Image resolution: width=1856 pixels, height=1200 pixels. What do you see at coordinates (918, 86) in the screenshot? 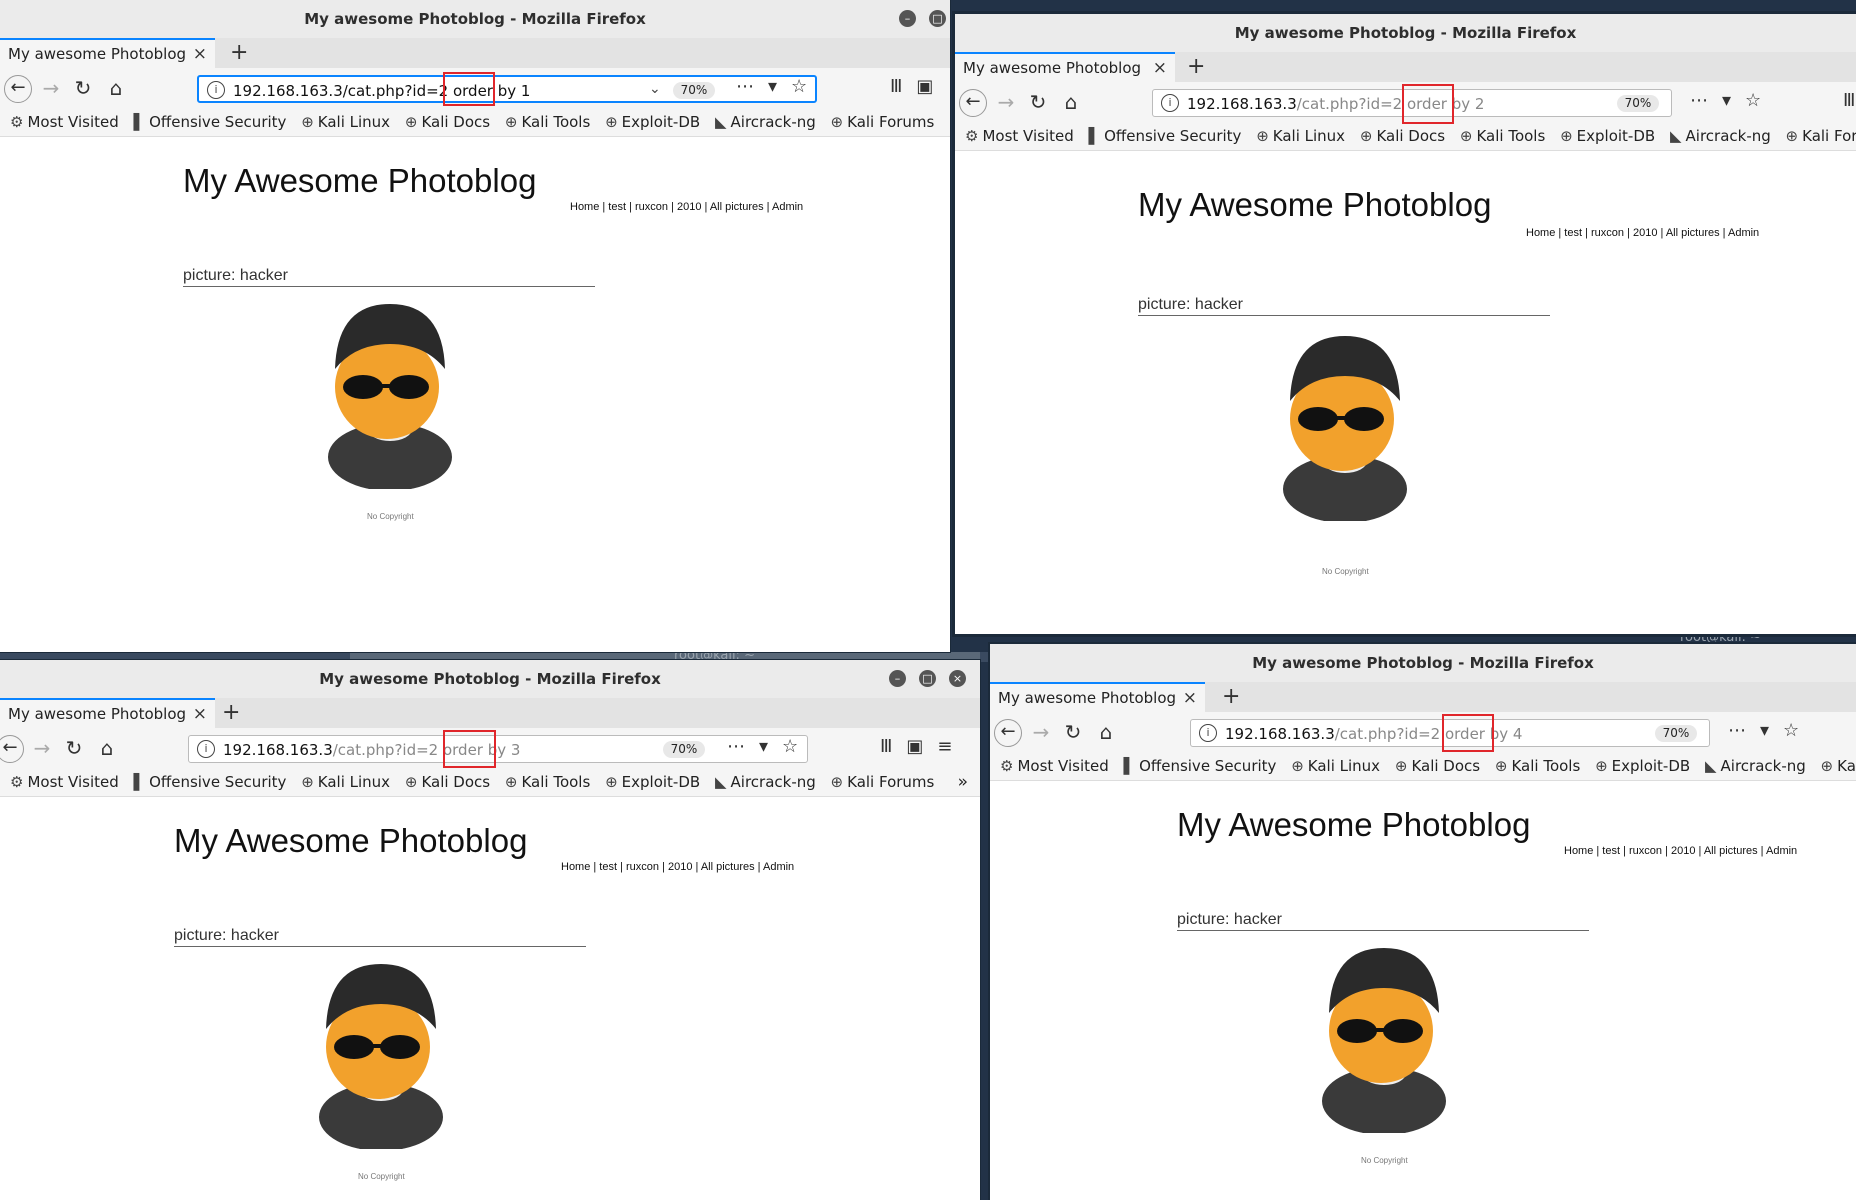
I see `library-icon: Ⅲ▣` at bounding box center [918, 86].